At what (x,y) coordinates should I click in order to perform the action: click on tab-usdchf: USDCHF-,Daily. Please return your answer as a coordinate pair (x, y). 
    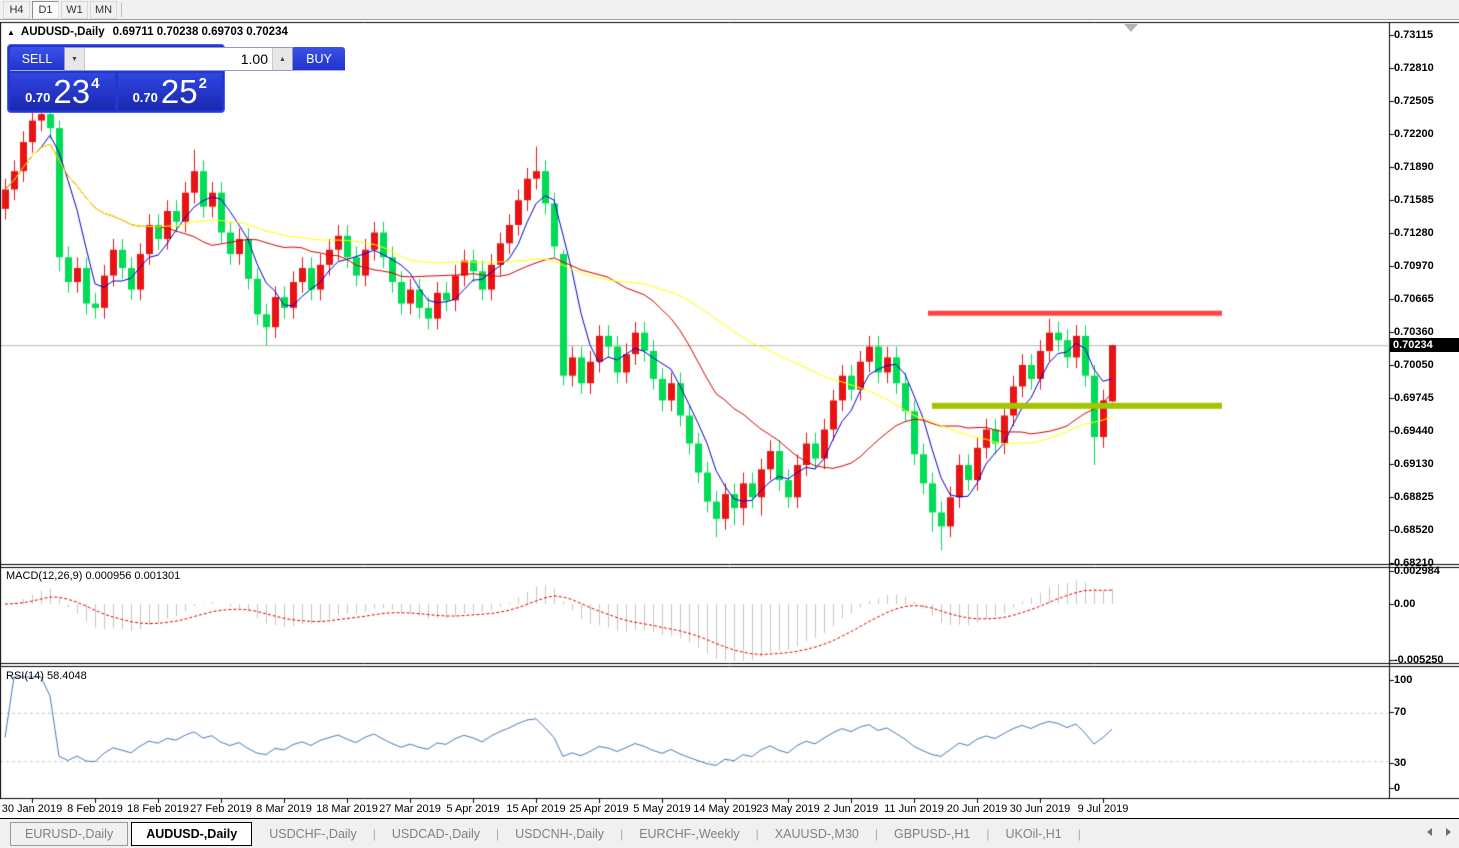
    Looking at the image, I should click on (313, 834).